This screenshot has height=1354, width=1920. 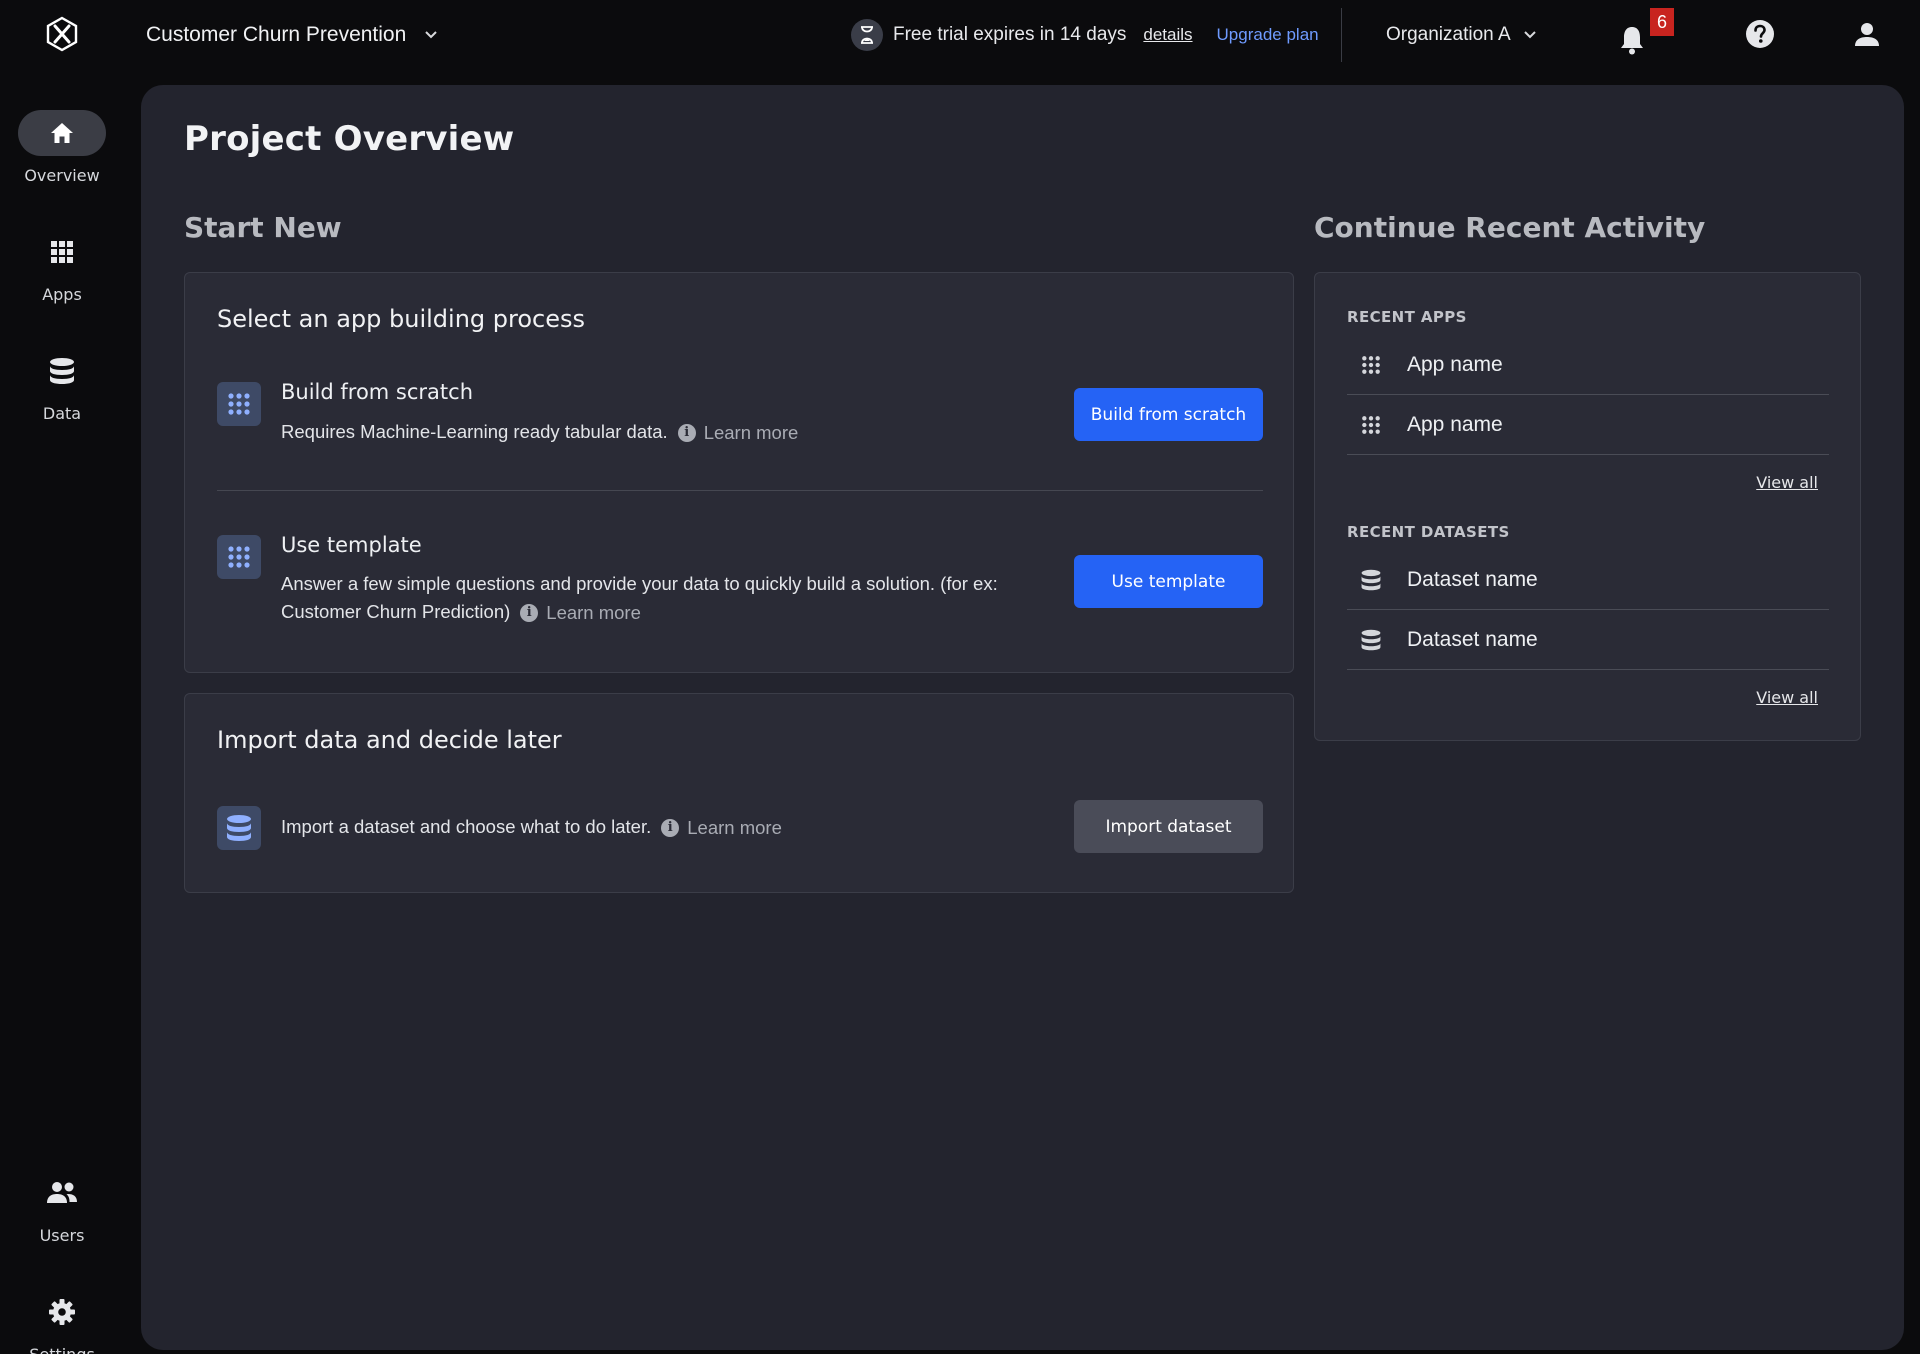 I want to click on trial-text: Free trial expires in 14 days, so click(x=1010, y=34).